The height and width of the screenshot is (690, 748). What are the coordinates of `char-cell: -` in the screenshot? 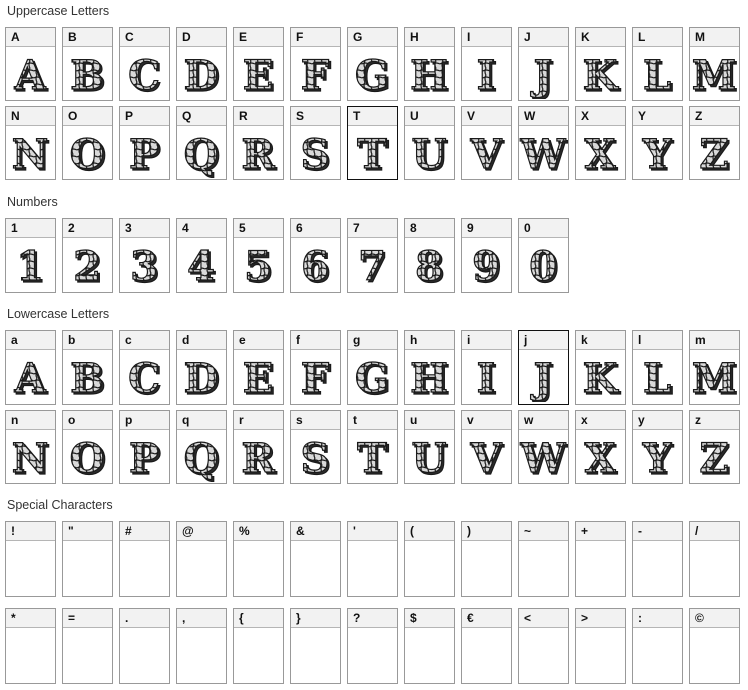 It's located at (657, 559).